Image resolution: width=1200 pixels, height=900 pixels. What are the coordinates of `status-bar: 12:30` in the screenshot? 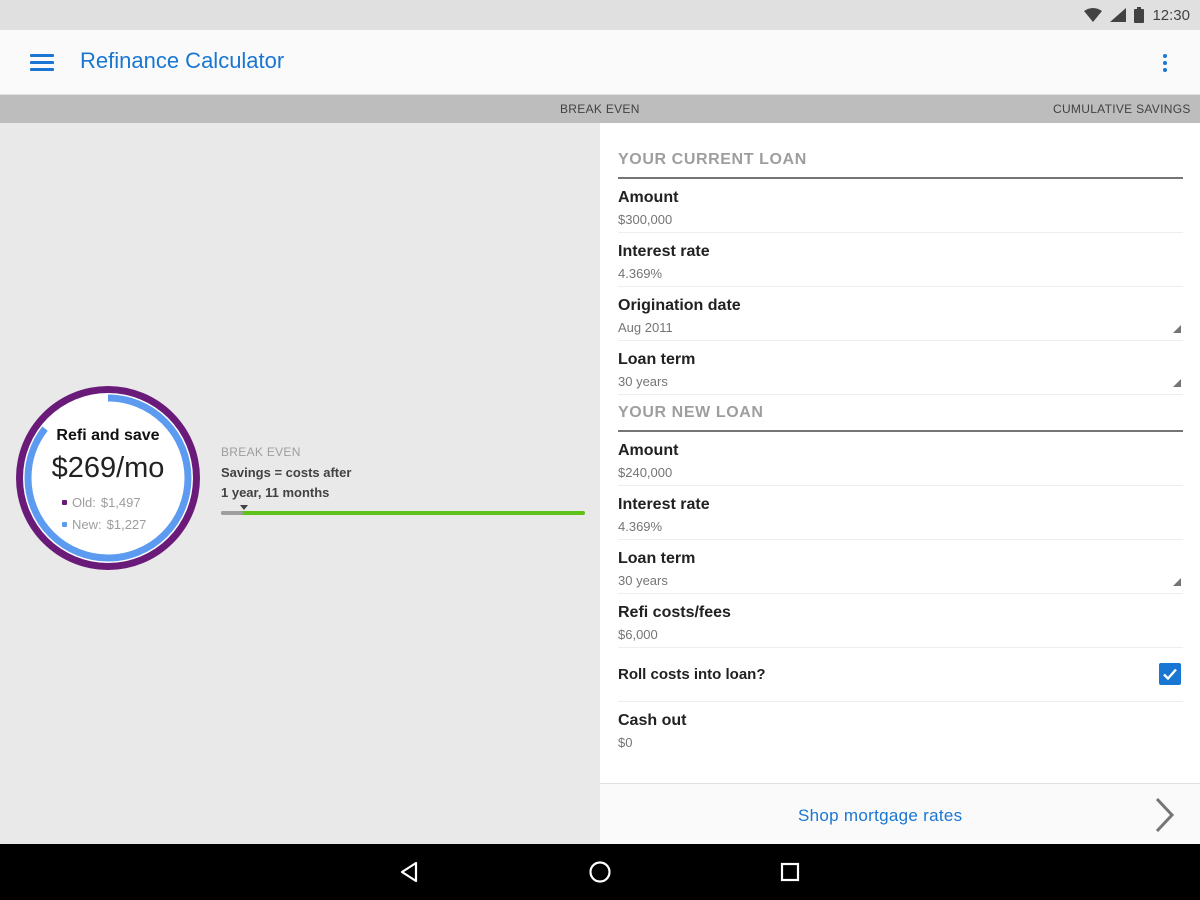 It's located at (600, 15).